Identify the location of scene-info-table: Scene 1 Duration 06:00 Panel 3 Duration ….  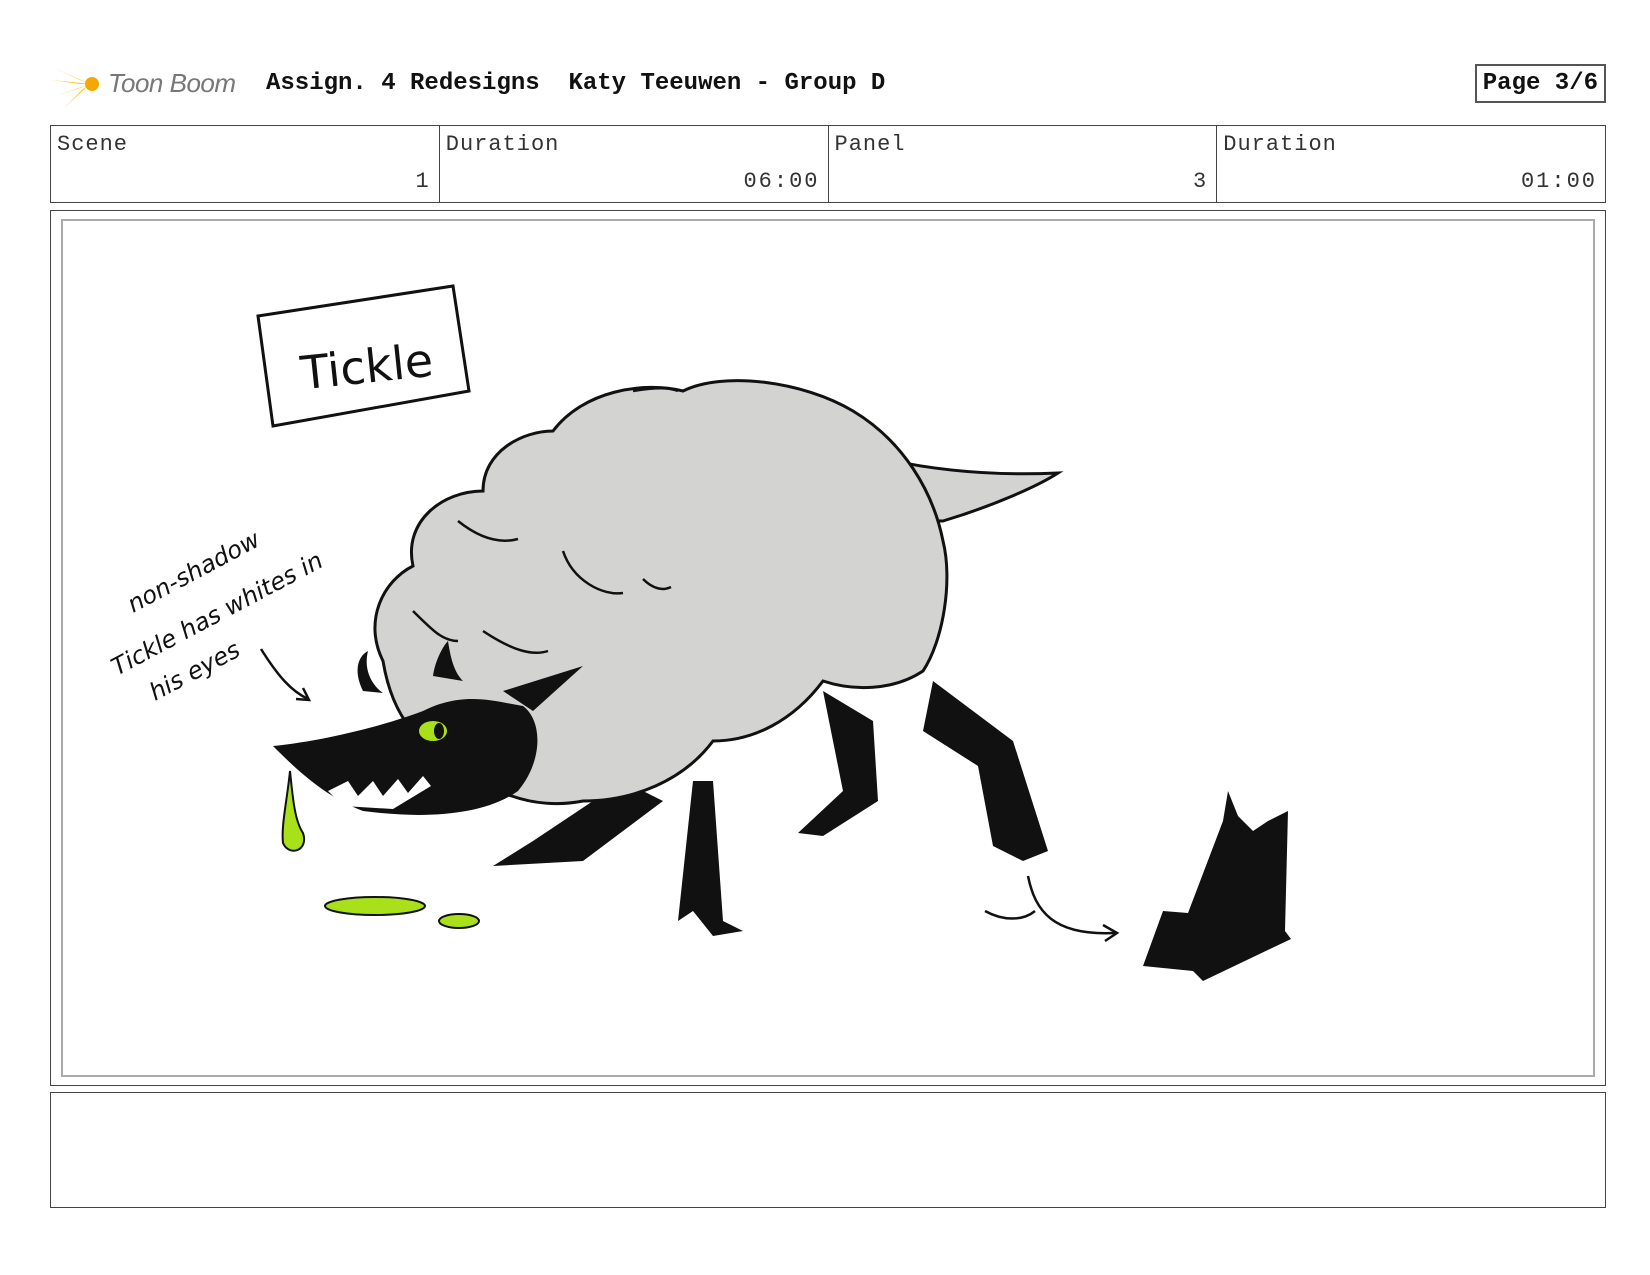
(828, 164).